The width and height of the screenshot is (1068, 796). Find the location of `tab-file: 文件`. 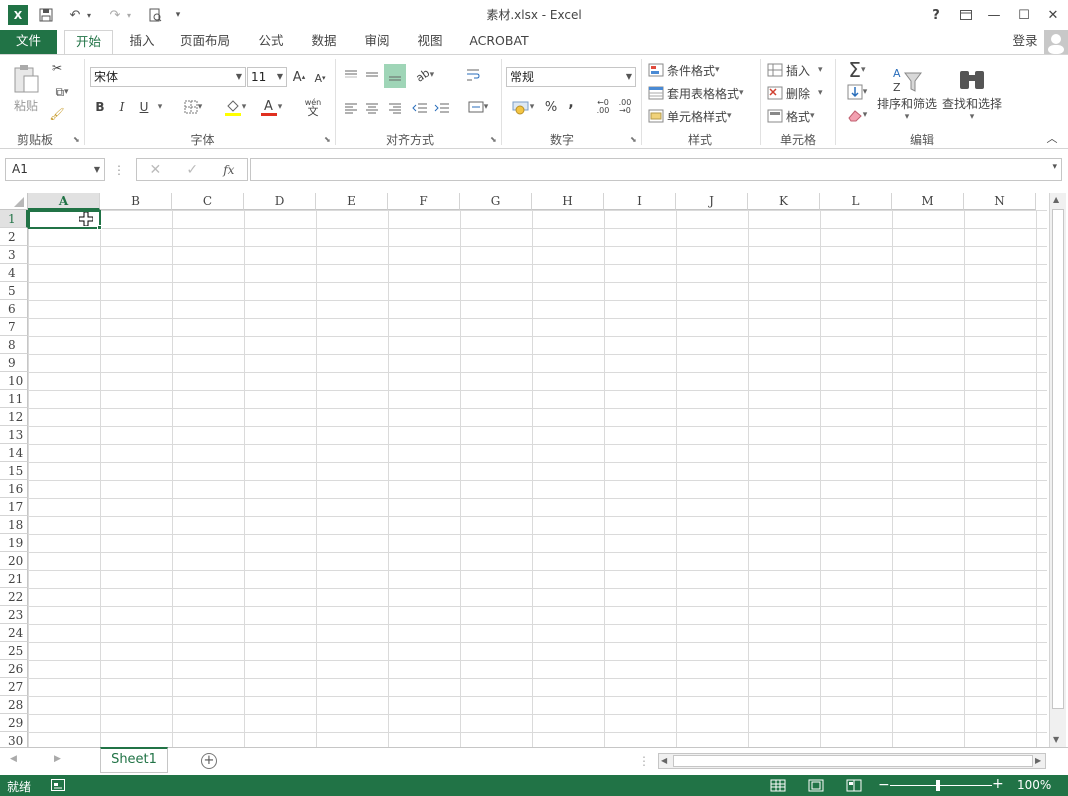

tab-file: 文件 is located at coordinates (28, 42).